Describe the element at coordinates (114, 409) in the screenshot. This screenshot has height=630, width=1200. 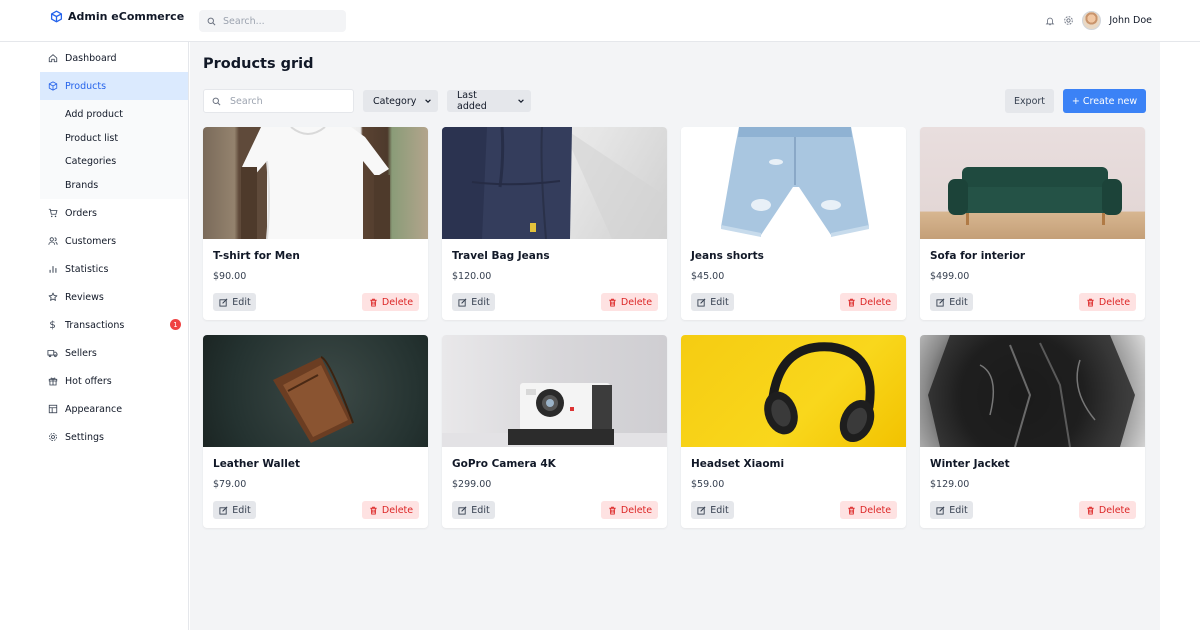
I see `sidebar-item-appearance: Appearance` at that location.